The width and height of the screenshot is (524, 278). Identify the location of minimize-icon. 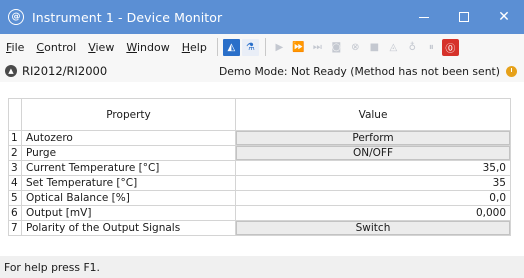
(424, 17).